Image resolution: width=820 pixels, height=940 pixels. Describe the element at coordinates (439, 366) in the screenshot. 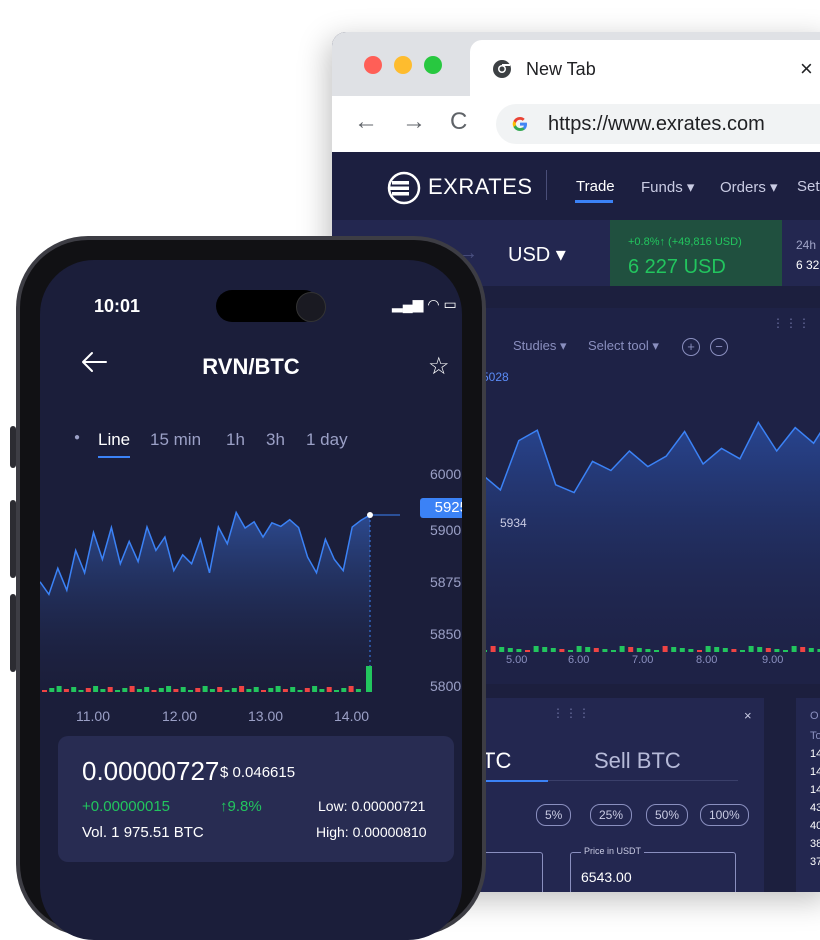

I see `favorite-star-icon: ☆` at that location.